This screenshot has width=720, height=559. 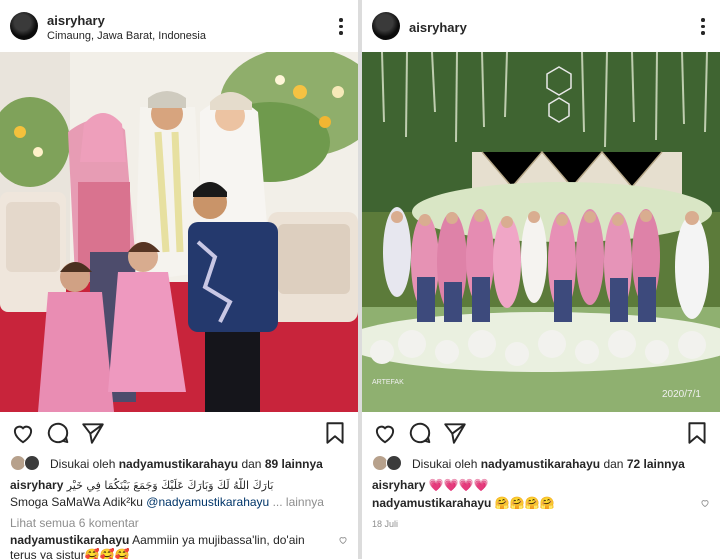 I want to click on post-date: 18 Juli, so click(x=385, y=524).